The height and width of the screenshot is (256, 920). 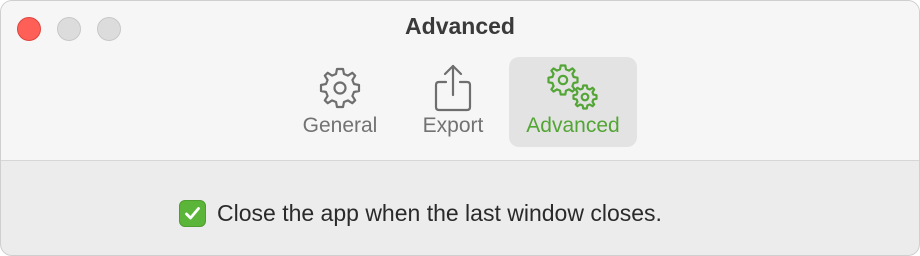 I want to click on close-on-last-window-checkbox, so click(x=192, y=213).